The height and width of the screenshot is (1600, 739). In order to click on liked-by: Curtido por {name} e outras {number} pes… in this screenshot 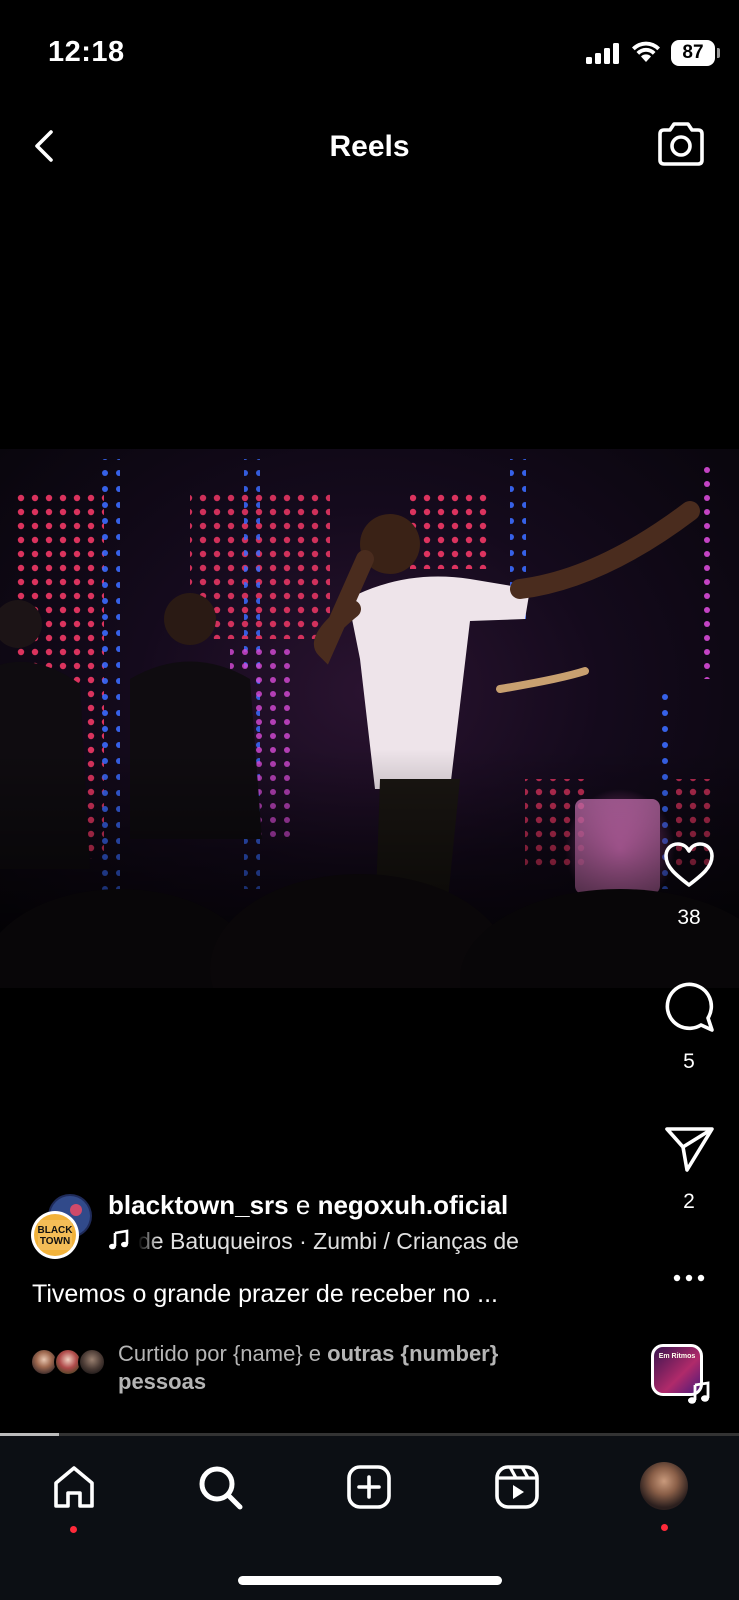, I will do `click(310, 1370)`.